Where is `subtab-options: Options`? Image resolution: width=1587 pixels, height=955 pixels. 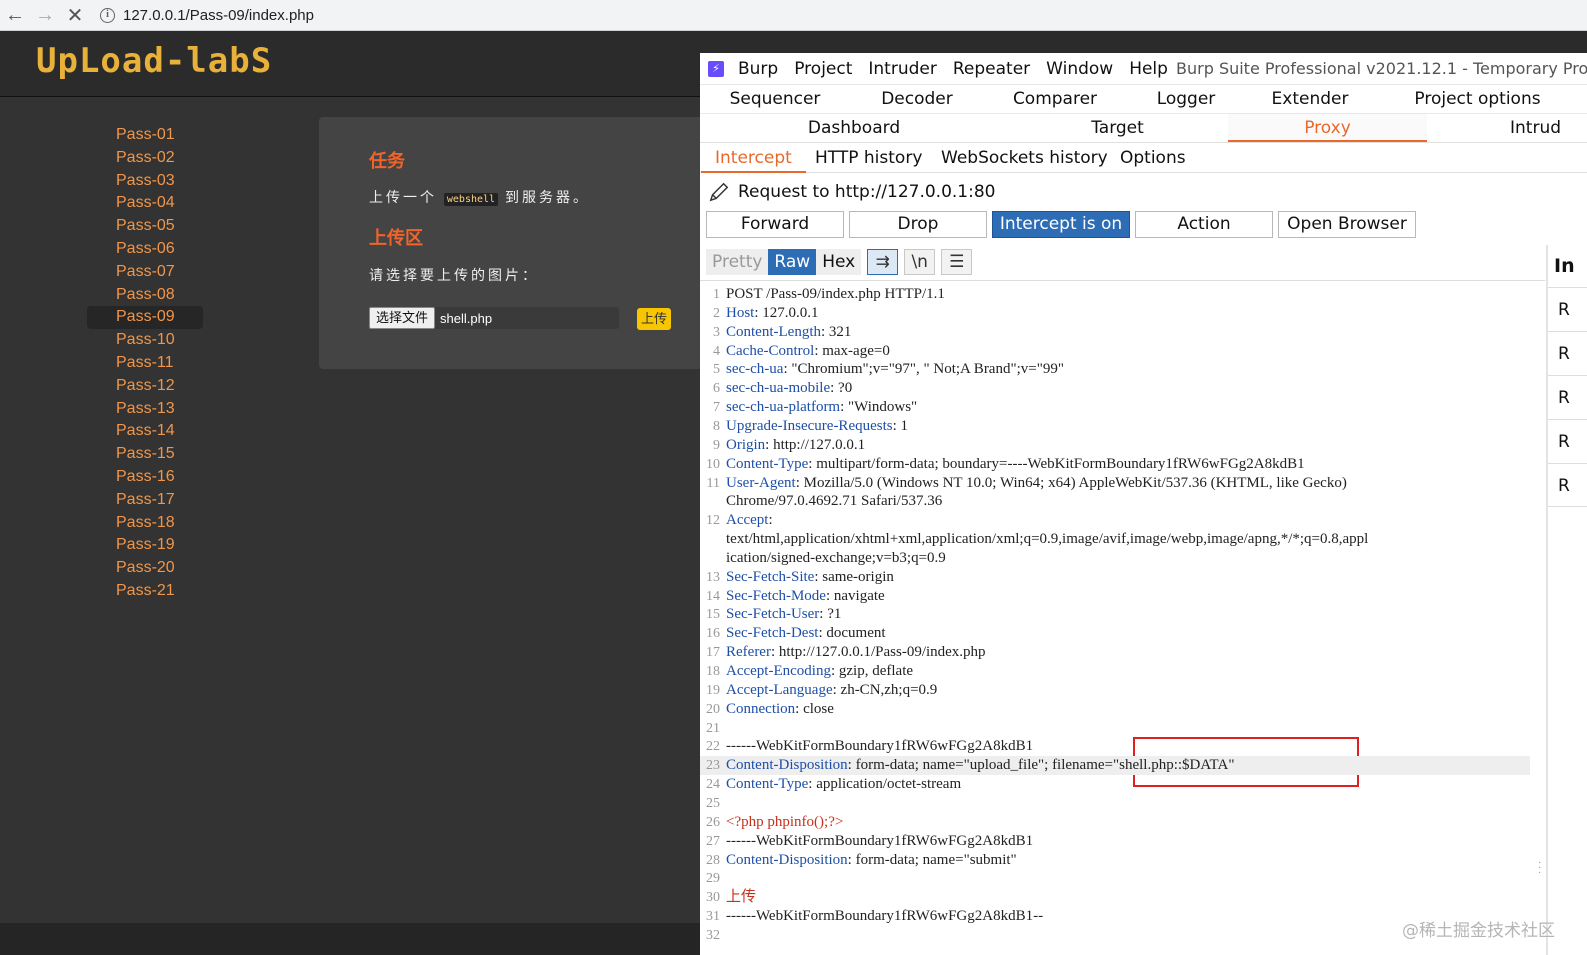
subtab-options: Options is located at coordinates (1153, 158).